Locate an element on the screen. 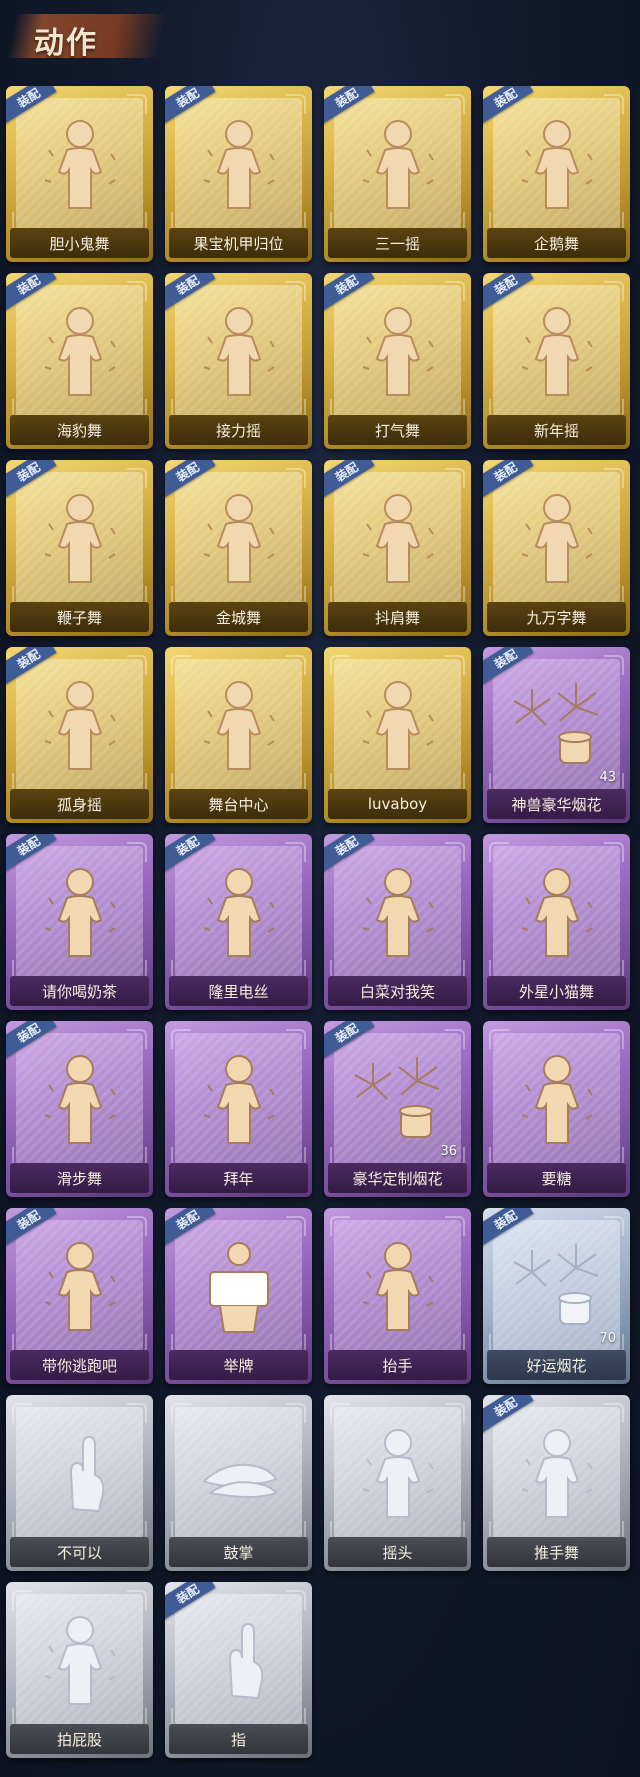 This screenshot has height=1777, width=640. action-card: 装配 接力摇 is located at coordinates (238, 361).